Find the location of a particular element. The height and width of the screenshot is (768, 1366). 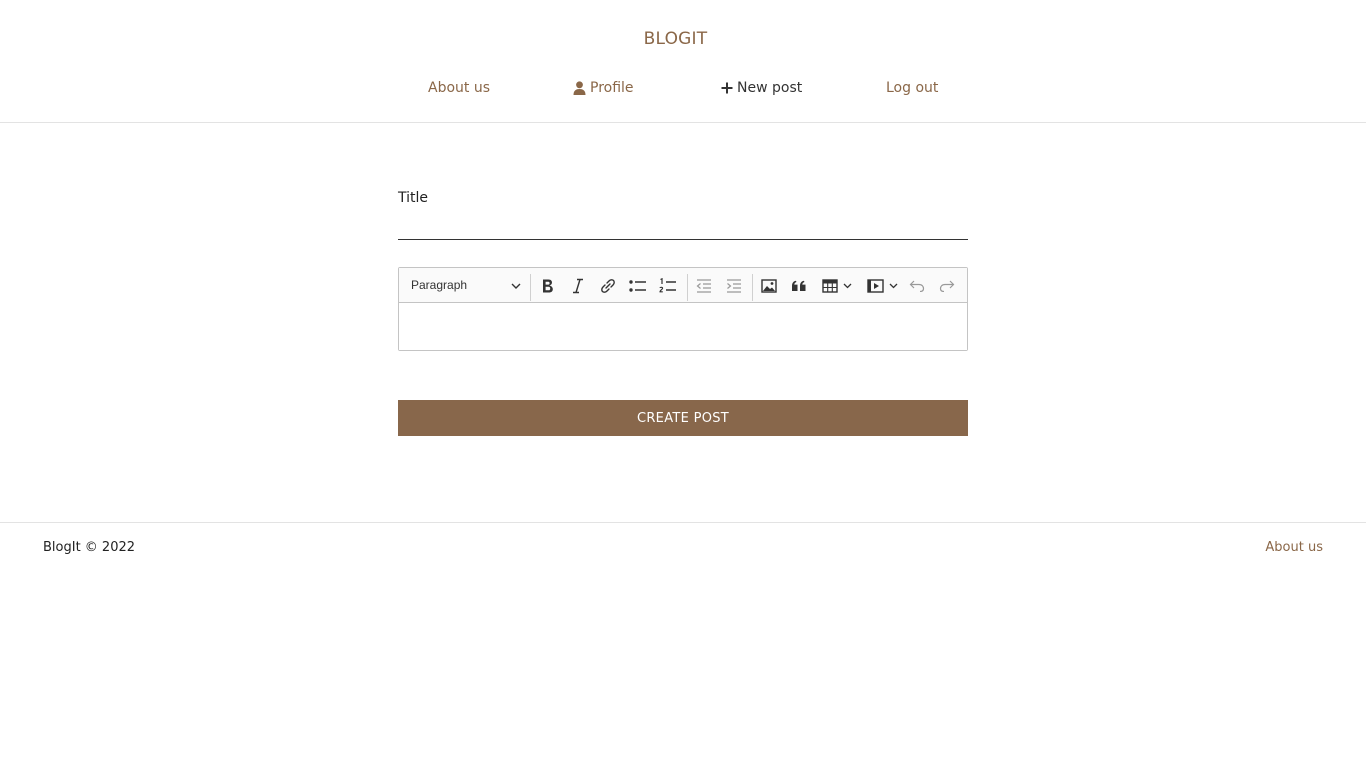

insert-table-dropdown is located at coordinates (837, 285).